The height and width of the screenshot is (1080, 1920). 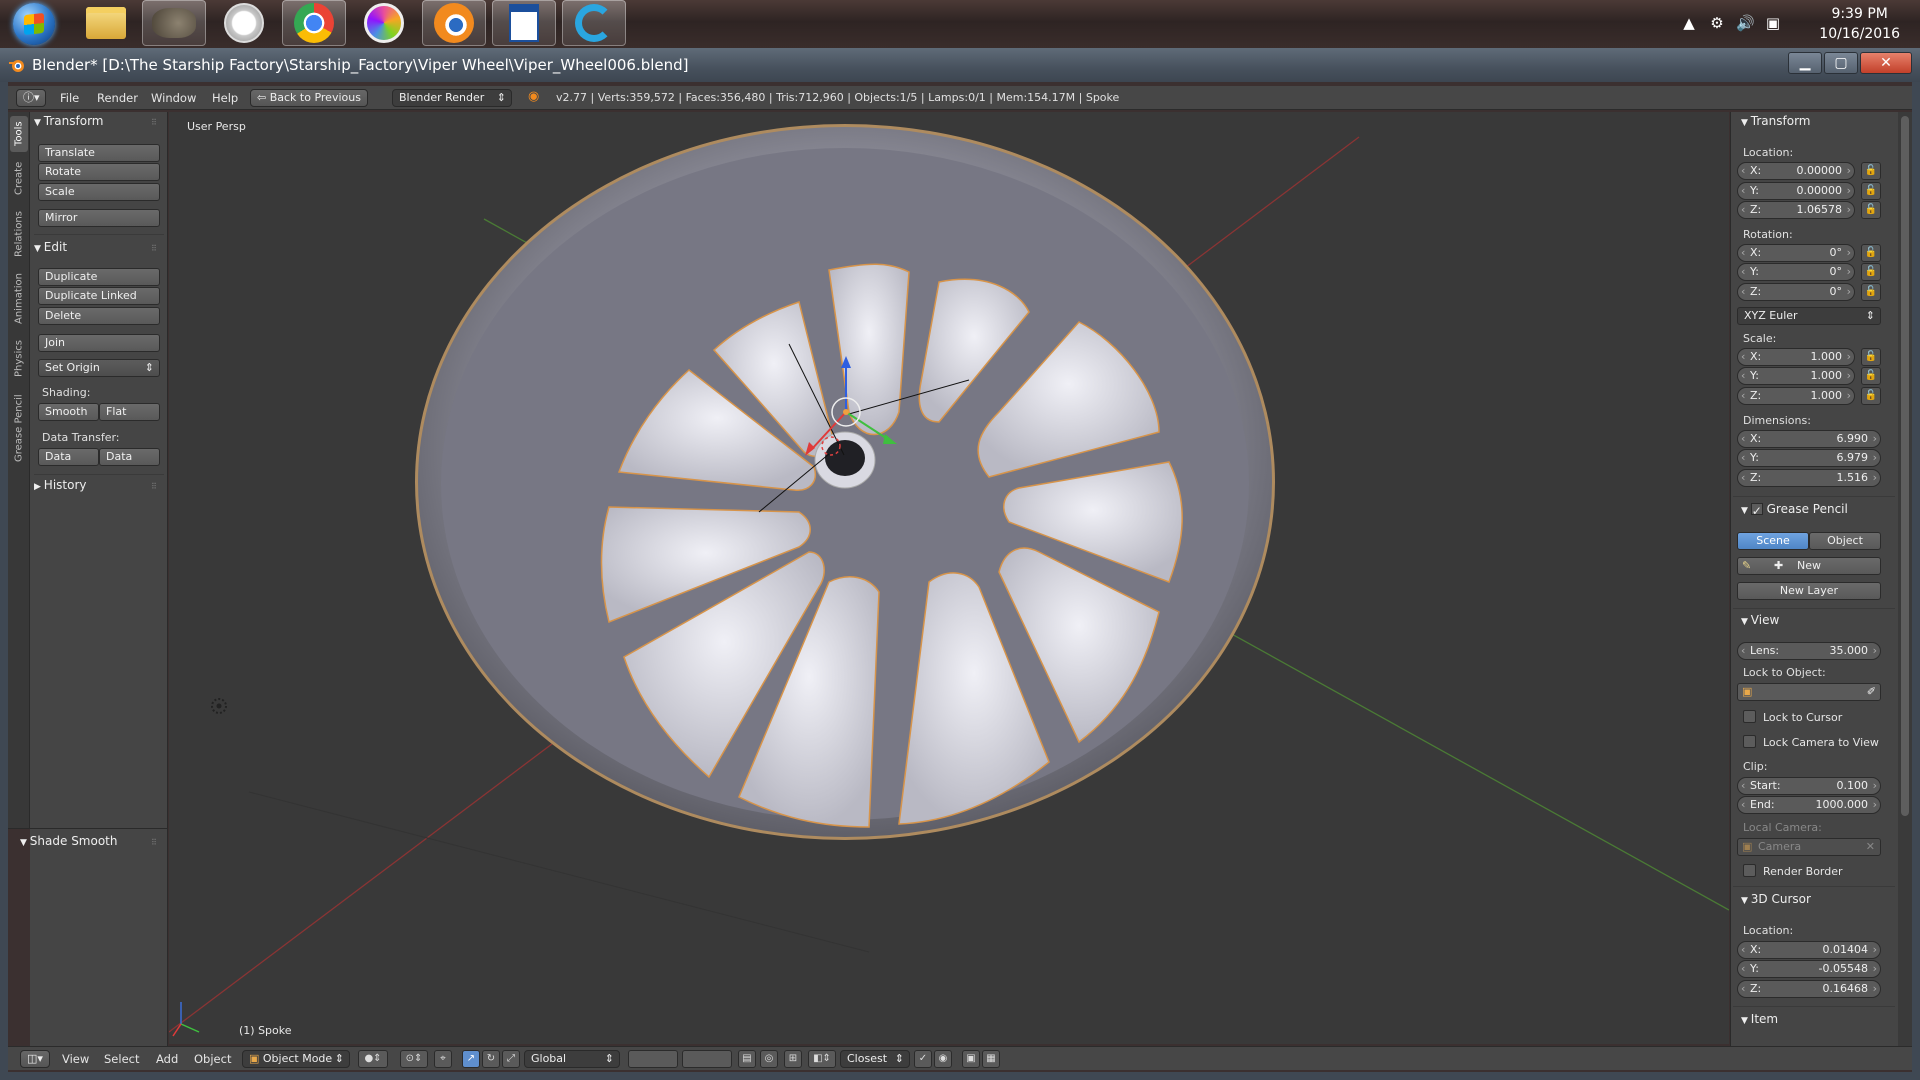 I want to click on transform-panel-header: Transform, so click(x=1776, y=121).